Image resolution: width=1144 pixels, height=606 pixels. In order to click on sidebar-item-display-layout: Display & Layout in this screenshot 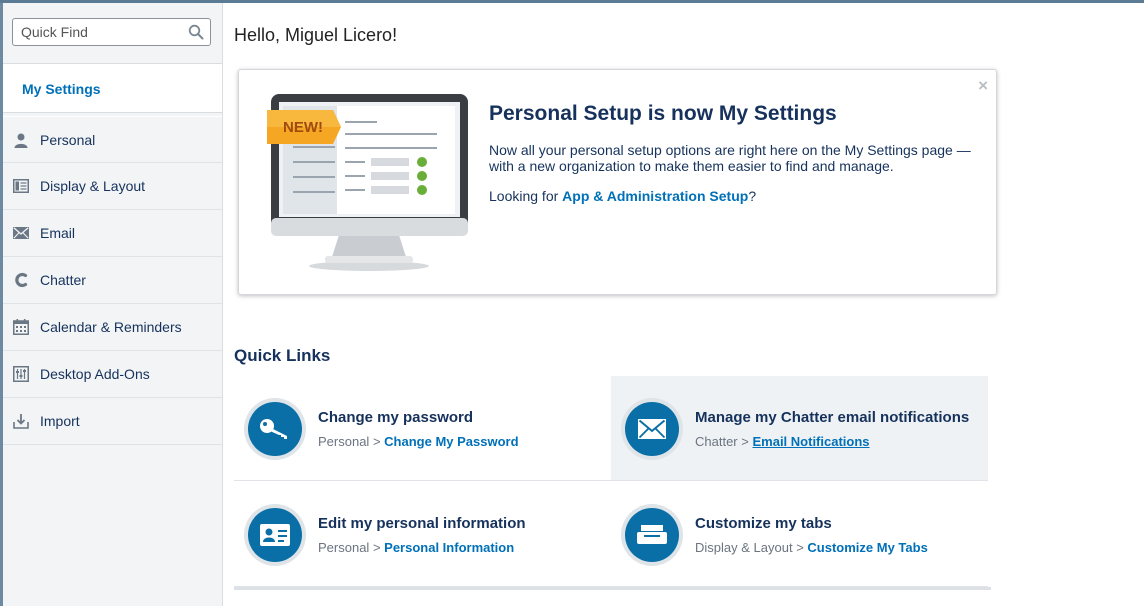, I will do `click(112, 186)`.